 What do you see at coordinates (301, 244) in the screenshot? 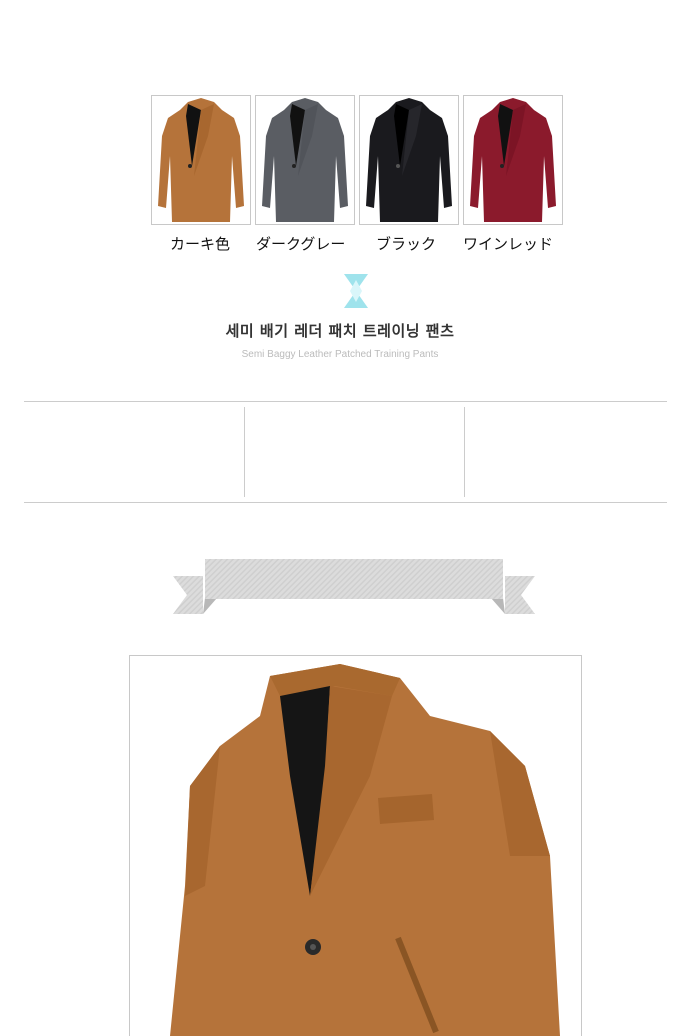
I see `color-label-dark-gray: ダークグレー` at bounding box center [301, 244].